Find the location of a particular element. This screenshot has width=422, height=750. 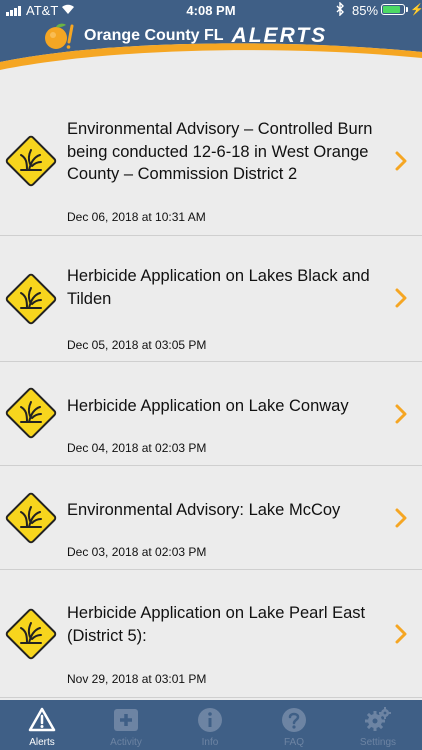

tab-info: Info is located at coordinates (210, 725).